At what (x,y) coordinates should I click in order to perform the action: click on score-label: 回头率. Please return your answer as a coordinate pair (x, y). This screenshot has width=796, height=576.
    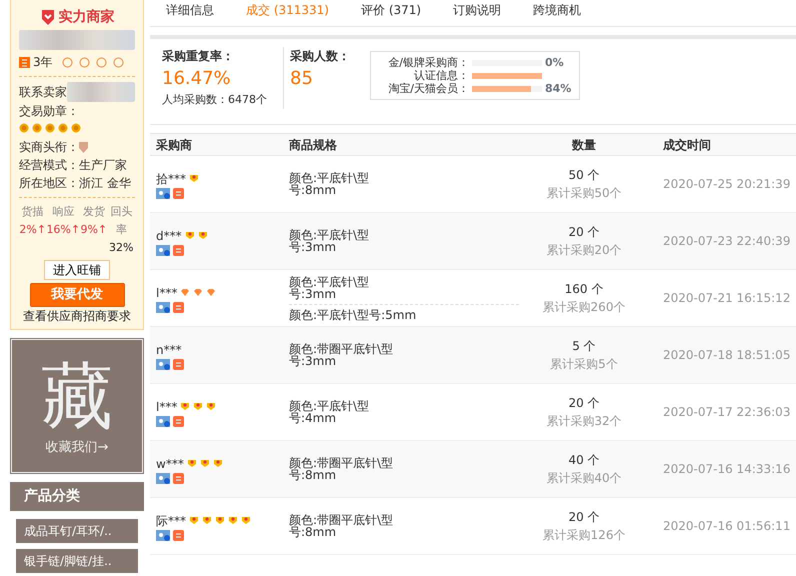
    Looking at the image, I should click on (121, 221).